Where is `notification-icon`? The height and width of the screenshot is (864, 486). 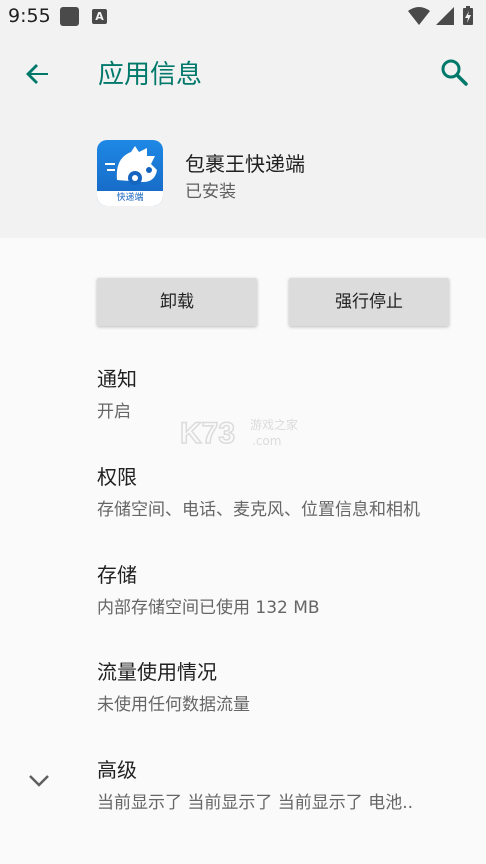 notification-icon is located at coordinates (69, 16).